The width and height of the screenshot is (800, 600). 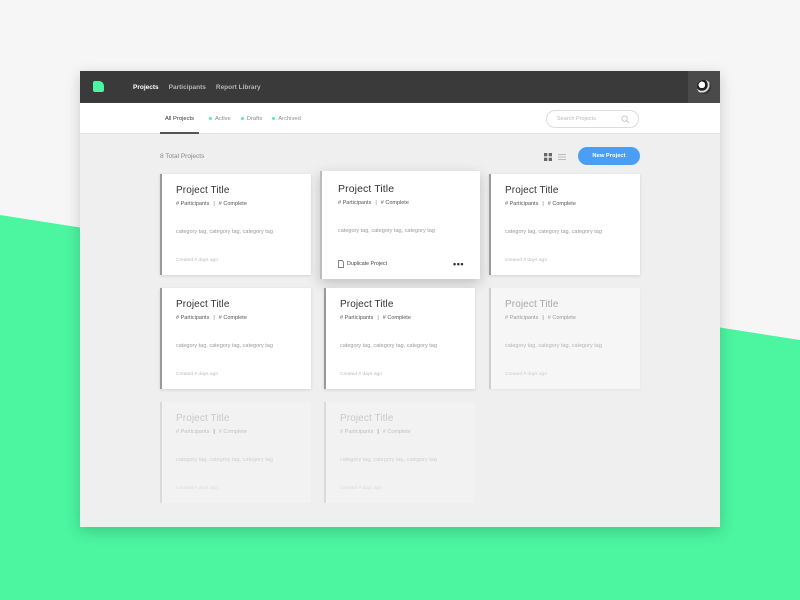 What do you see at coordinates (548, 157) in the screenshot?
I see `grid-view-icon` at bounding box center [548, 157].